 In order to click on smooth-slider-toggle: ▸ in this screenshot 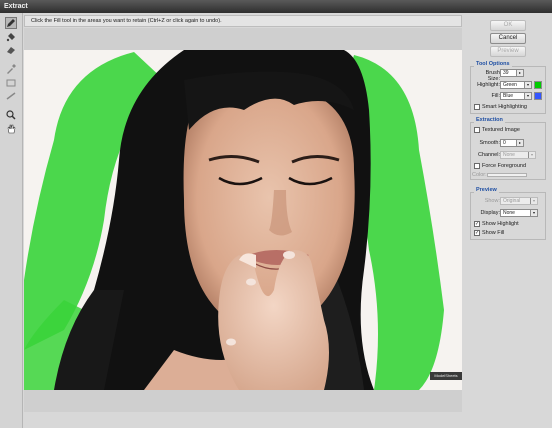, I will do `click(519, 143)`.